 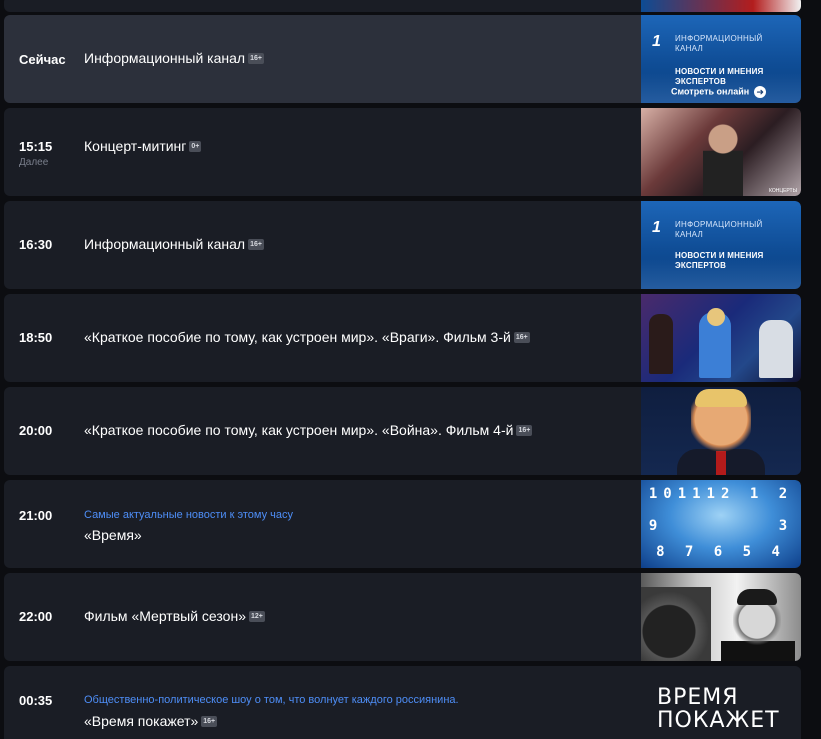 I want to click on clock-digits-middle: 9 3, so click(x=721, y=526).